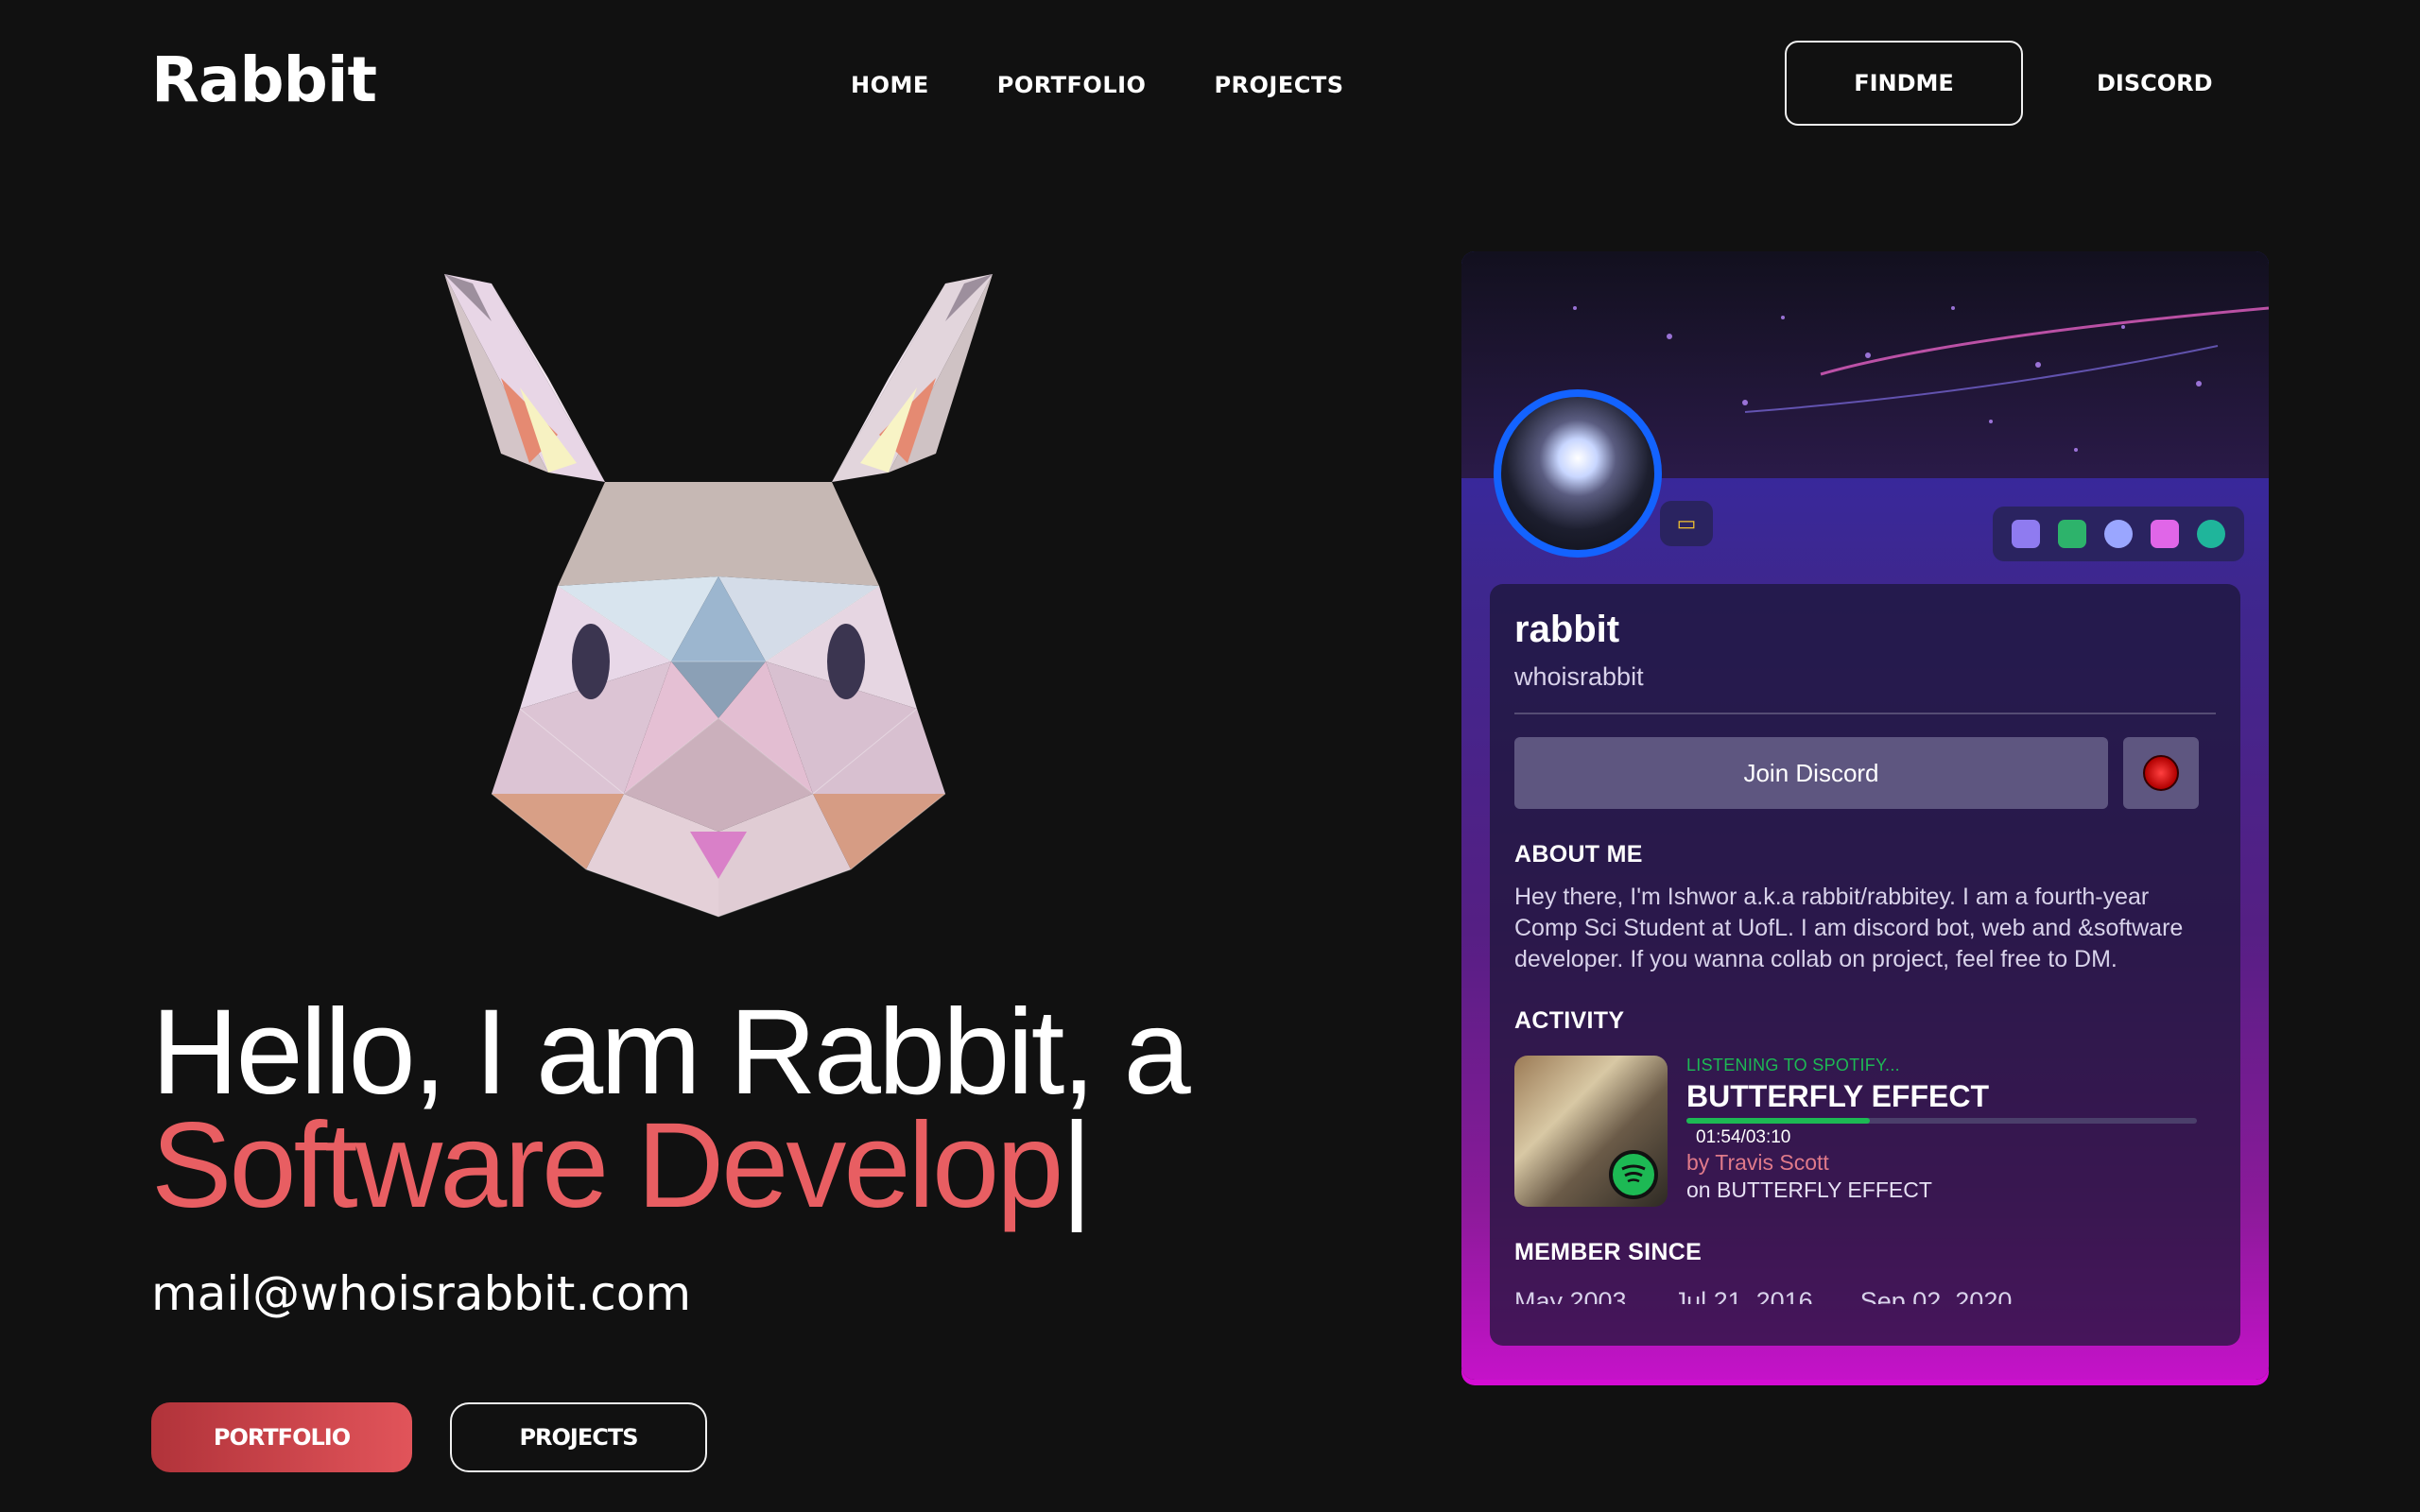 The height and width of the screenshot is (1512, 2420). Describe the element at coordinates (1687, 523) in the screenshot. I see `monitor-icon: ▭` at that location.